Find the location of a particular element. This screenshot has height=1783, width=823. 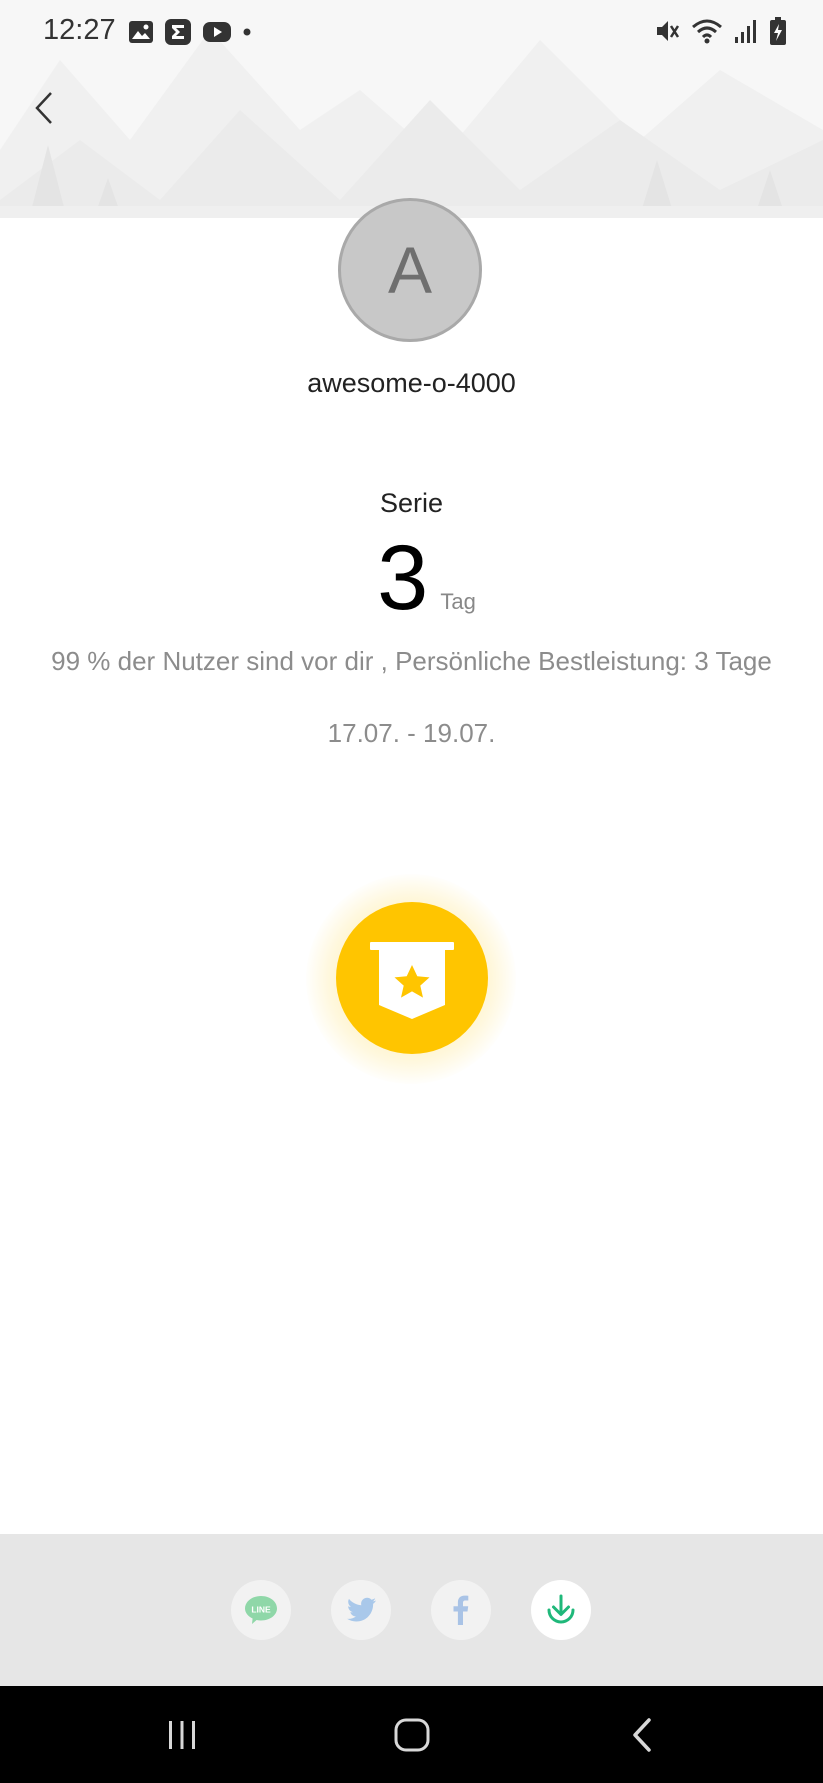

battery-charging-icon is located at coordinates (778, 31).